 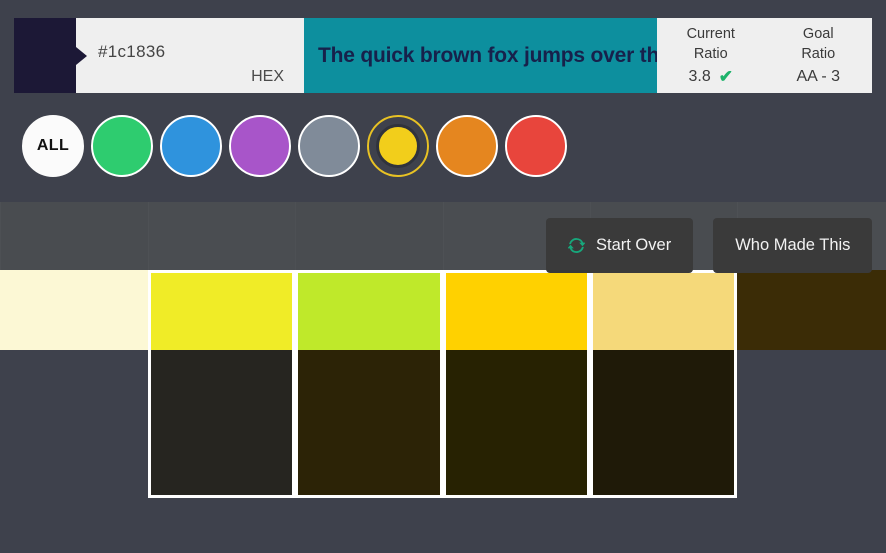 I want to click on color-circle-green, so click(x=122, y=146).